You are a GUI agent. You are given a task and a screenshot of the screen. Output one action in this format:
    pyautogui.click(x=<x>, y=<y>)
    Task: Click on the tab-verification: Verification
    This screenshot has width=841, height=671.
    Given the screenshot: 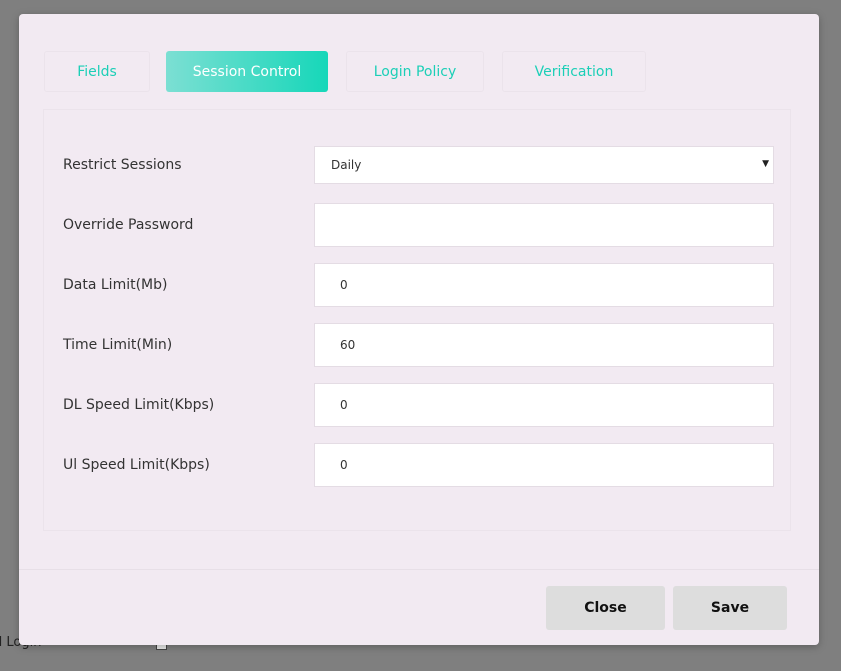 What is the action you would take?
    pyautogui.click(x=574, y=71)
    